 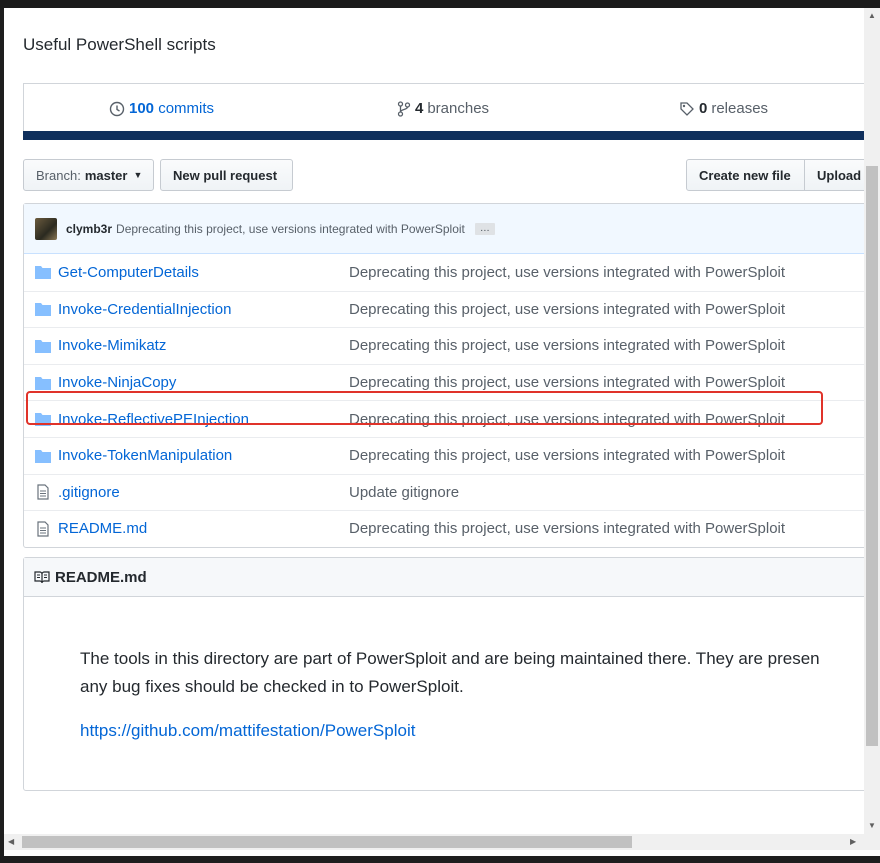 What do you see at coordinates (203, 528) in the screenshot?
I see `file-name-link: README.md` at bounding box center [203, 528].